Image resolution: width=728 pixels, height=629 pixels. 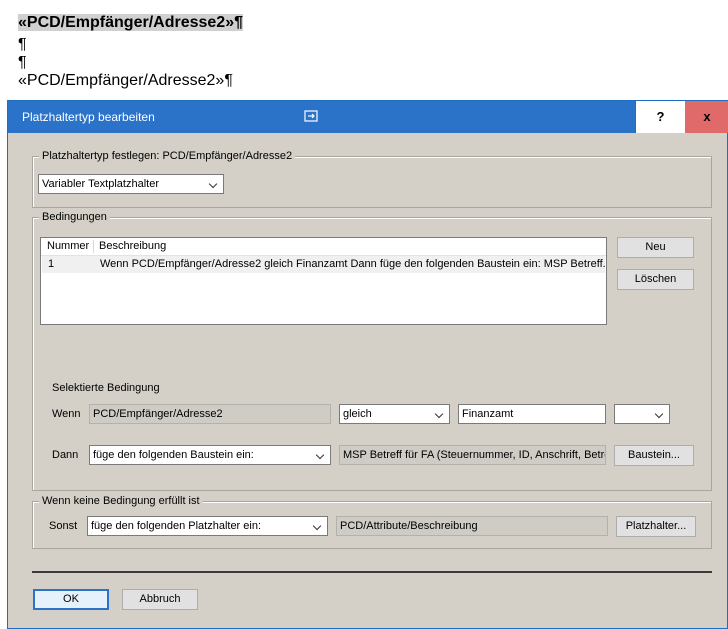 What do you see at coordinates (372, 572) in the screenshot?
I see `dialog-separator` at bounding box center [372, 572].